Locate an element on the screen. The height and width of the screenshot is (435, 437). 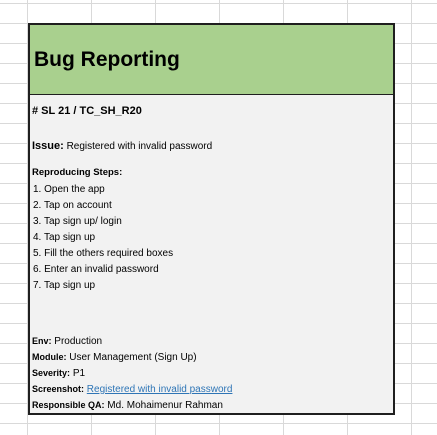
step-item: 5. Fill the others required boxes is located at coordinates (211, 254).